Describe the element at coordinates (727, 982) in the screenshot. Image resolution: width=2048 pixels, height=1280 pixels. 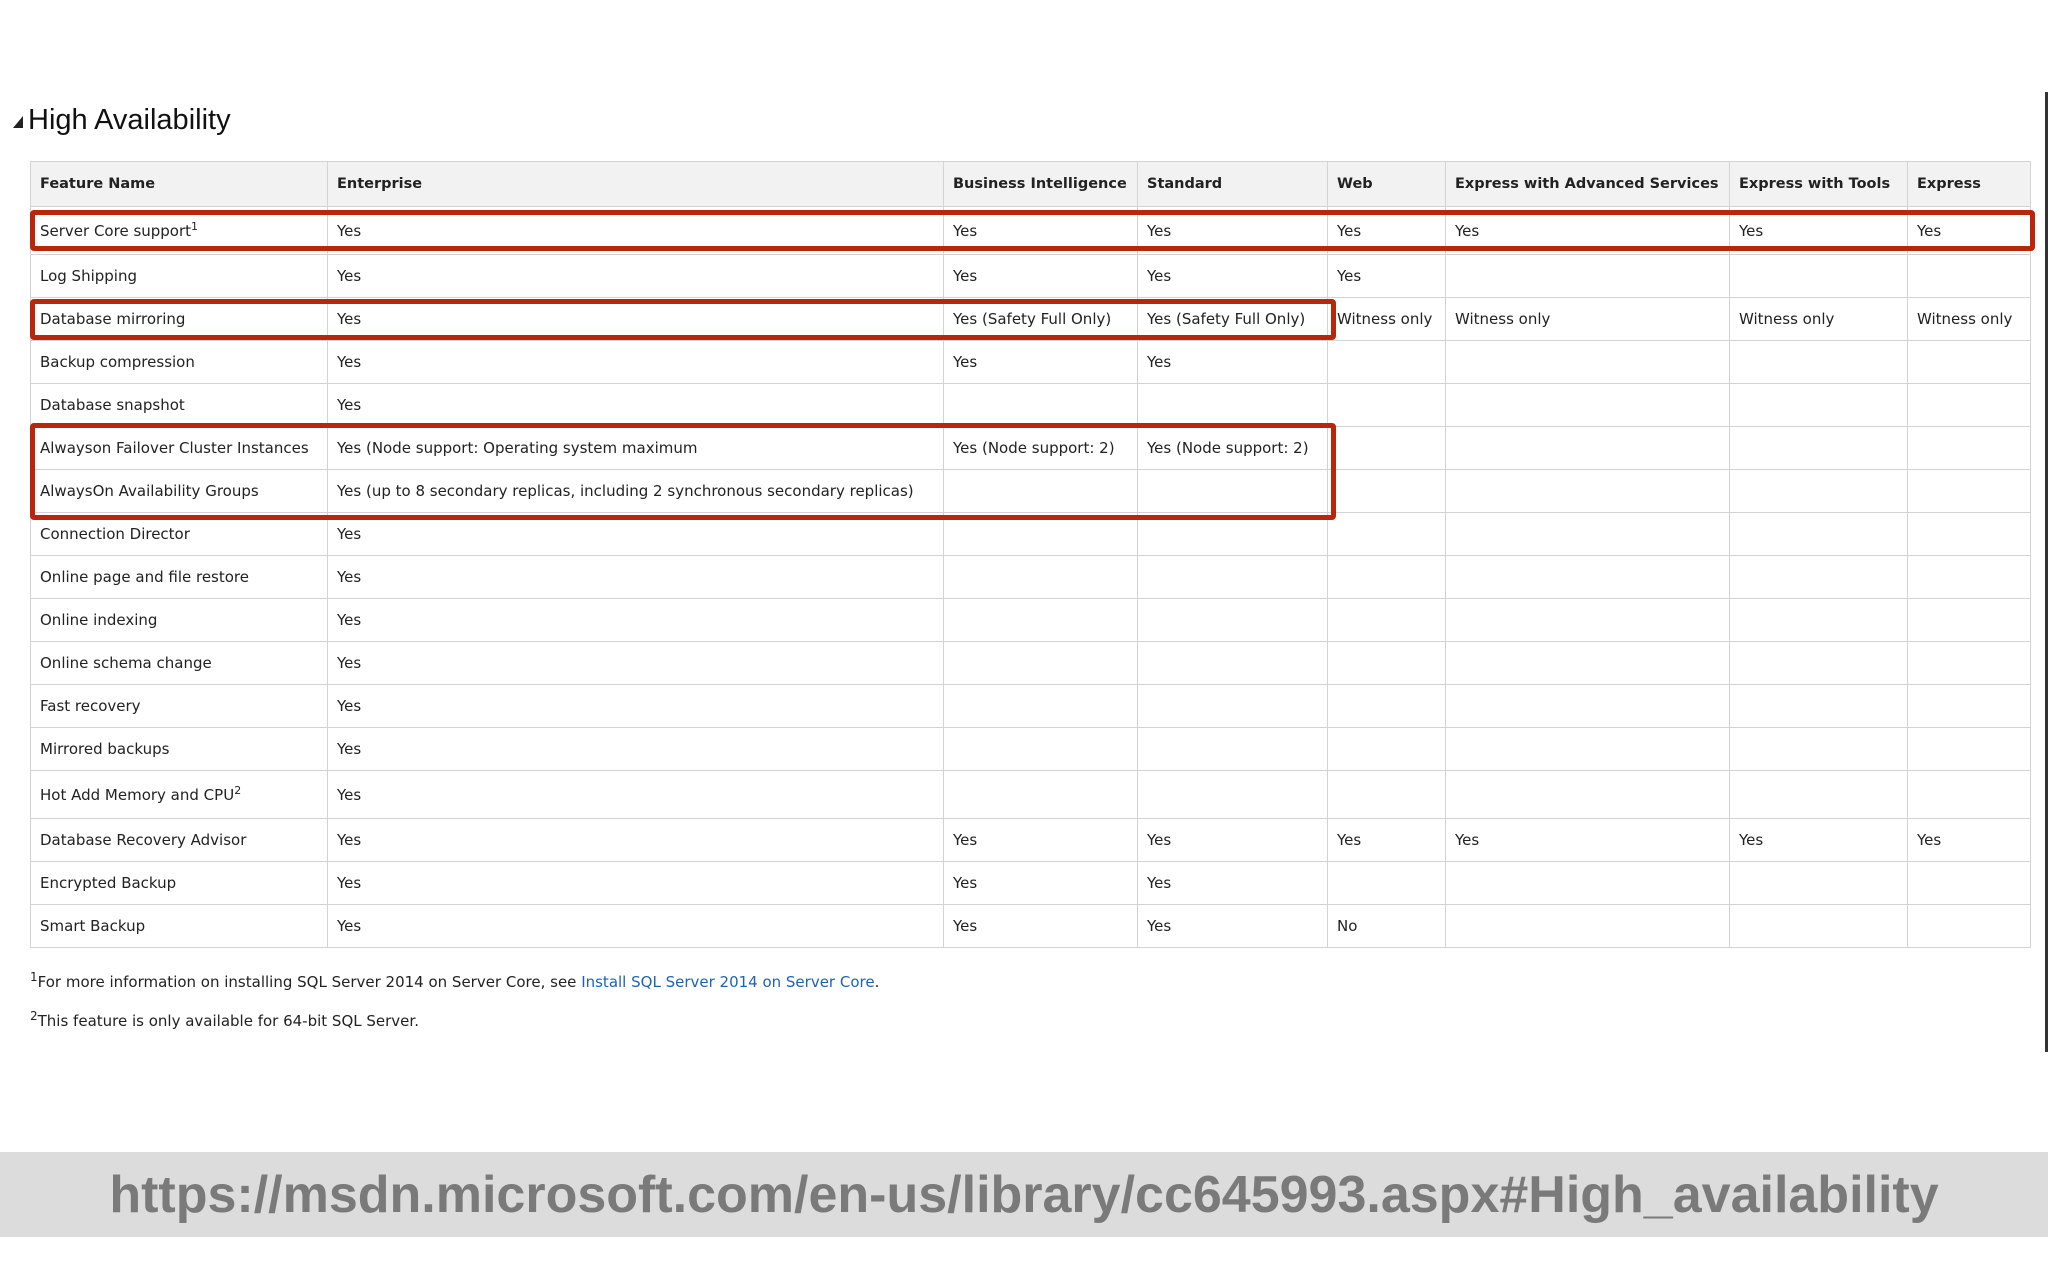
I see `install-server-core-link: Install SQL Server 2014 on Server Core` at that location.